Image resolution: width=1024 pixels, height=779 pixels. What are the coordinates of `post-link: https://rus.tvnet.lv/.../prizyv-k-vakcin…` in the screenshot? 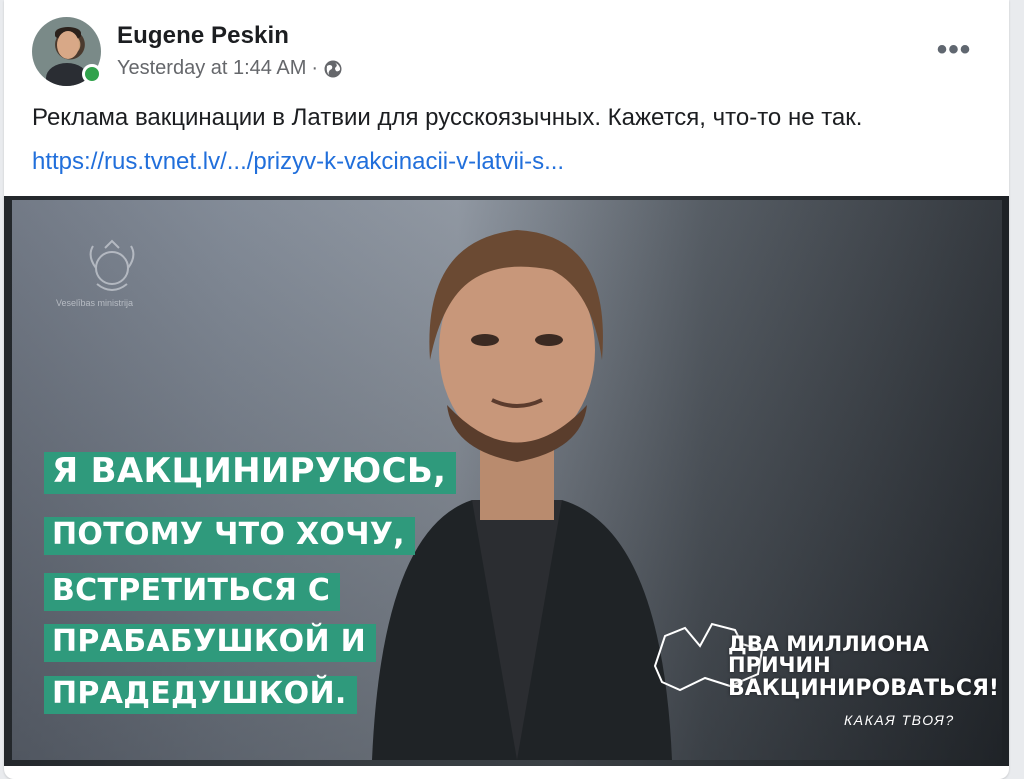 It's located at (298, 162).